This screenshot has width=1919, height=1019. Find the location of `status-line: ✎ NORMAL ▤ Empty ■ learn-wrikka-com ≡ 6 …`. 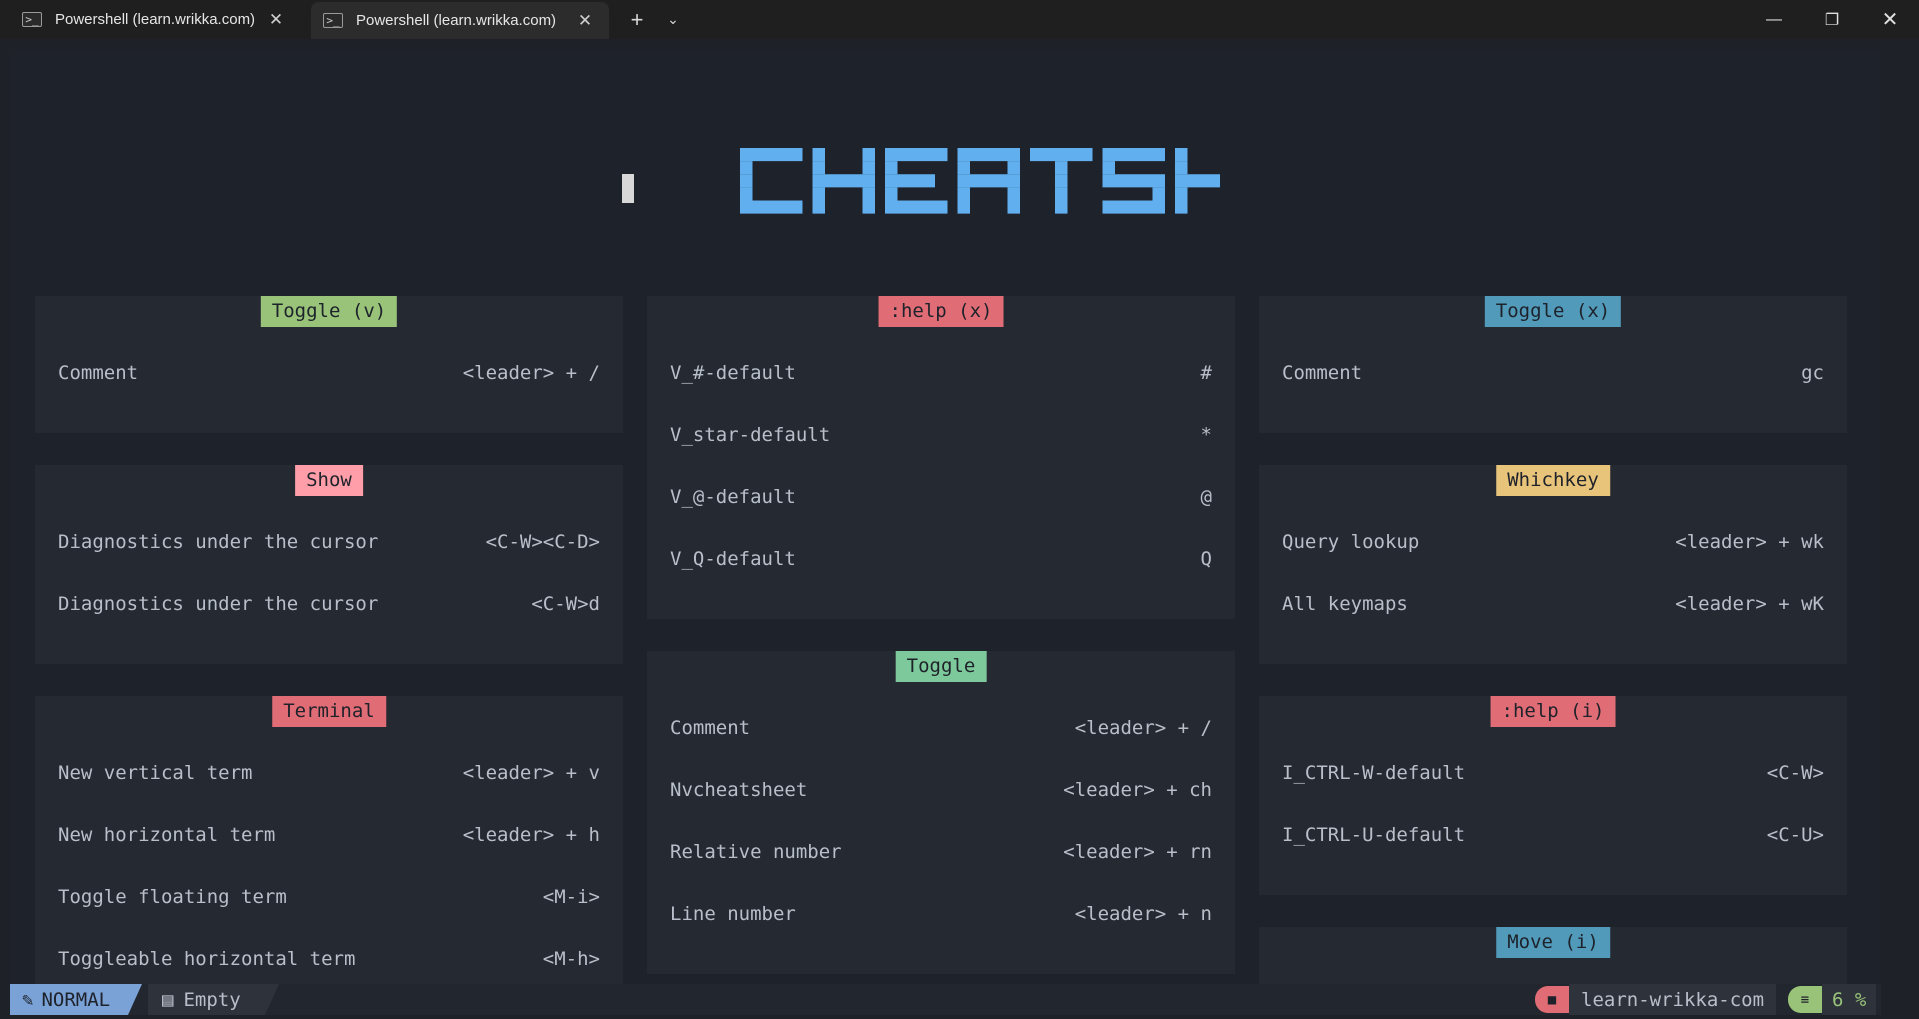

status-line: ✎ NORMAL ▤ Empty ■ learn-wrikka-com ≡ 6 … is located at coordinates (945, 999).